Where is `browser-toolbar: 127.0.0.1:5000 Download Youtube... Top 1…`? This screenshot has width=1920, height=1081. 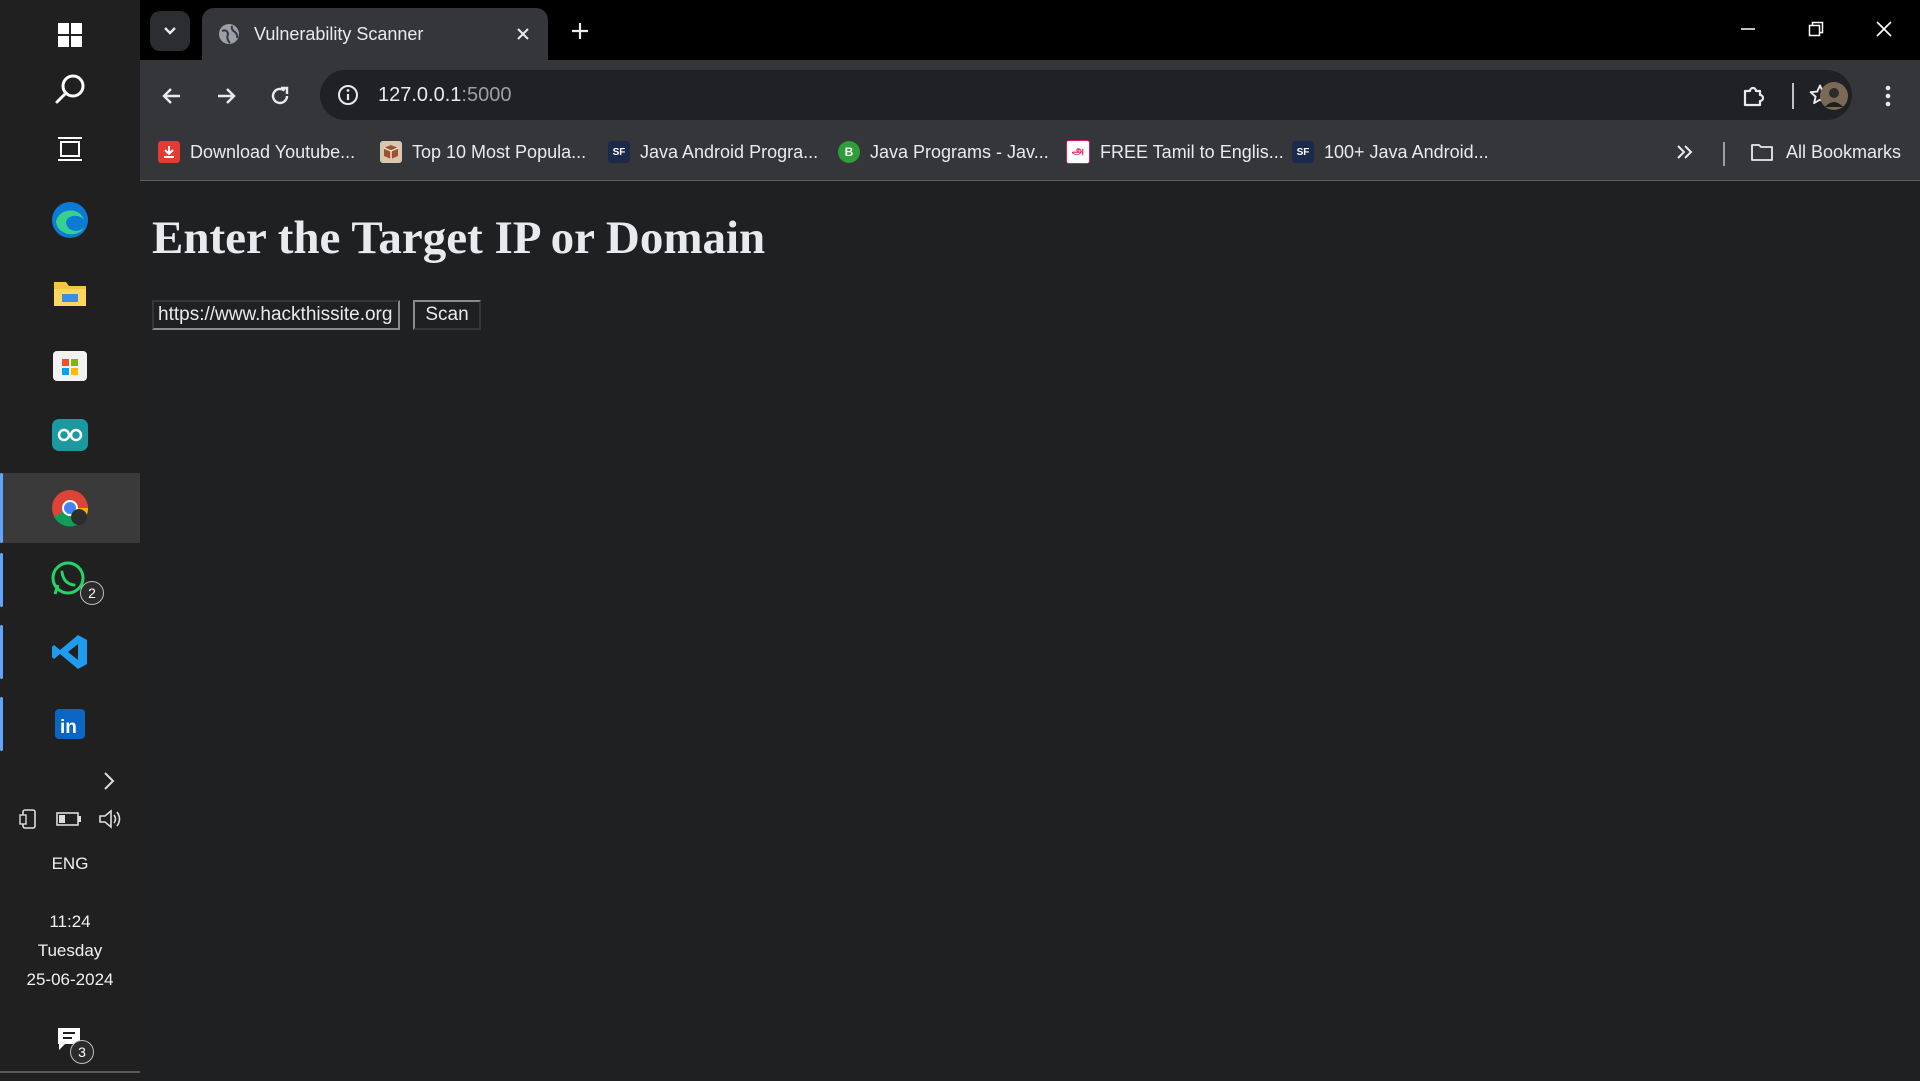
browser-toolbar: 127.0.0.1:5000 Download Youtube... Top 1… is located at coordinates (1030, 124).